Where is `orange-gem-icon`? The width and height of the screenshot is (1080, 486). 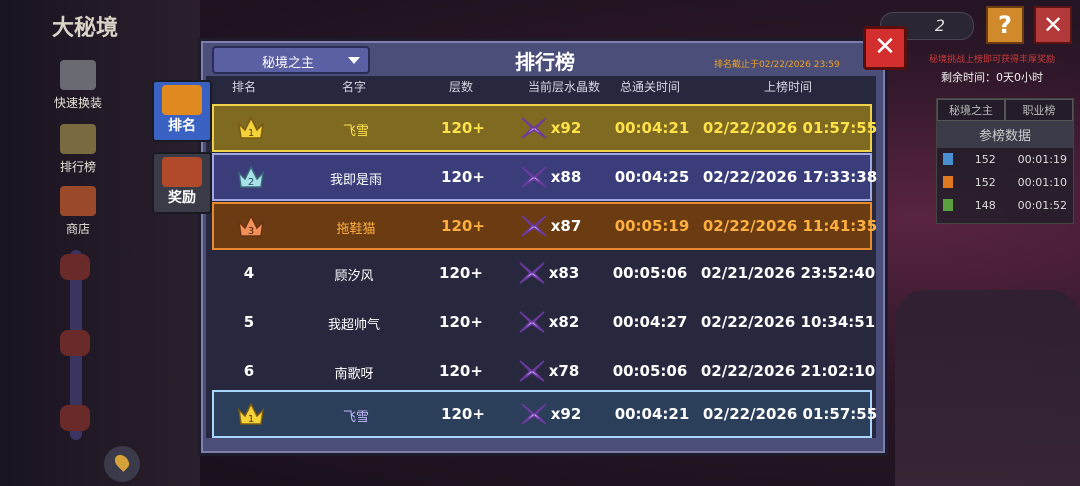 orange-gem-icon is located at coordinates (948, 182).